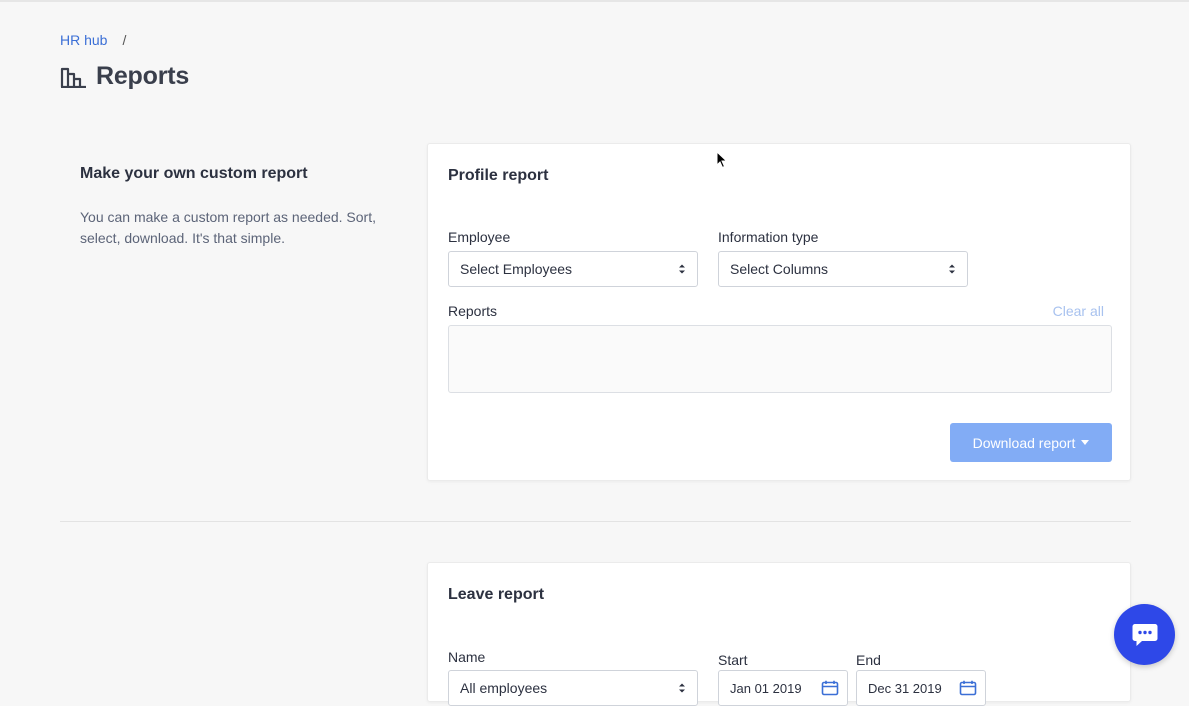  What do you see at coordinates (779, 269) in the screenshot?
I see `information-type-select-value: Select Columns` at bounding box center [779, 269].